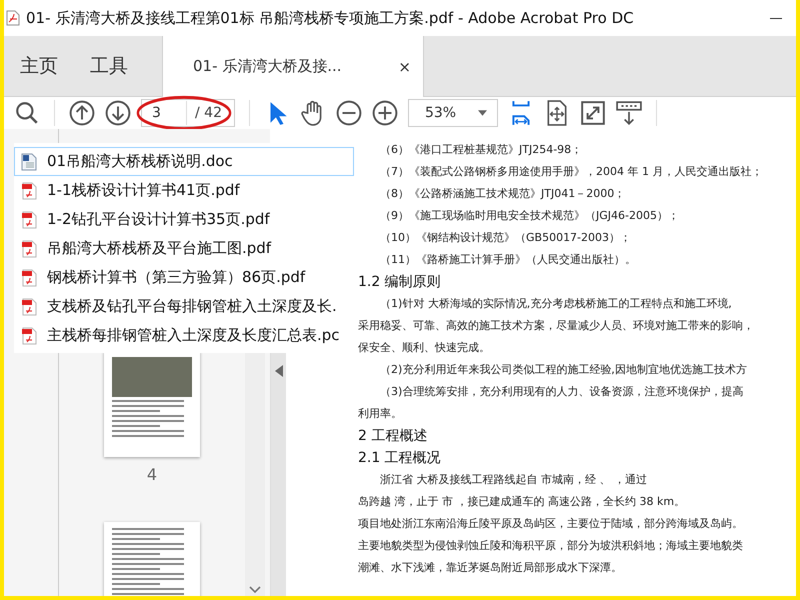 The width and height of the screenshot is (800, 600). What do you see at coordinates (424, 348) in the screenshot?
I see `paragraph-line: 保安全、顺利、快速完成。` at bounding box center [424, 348].